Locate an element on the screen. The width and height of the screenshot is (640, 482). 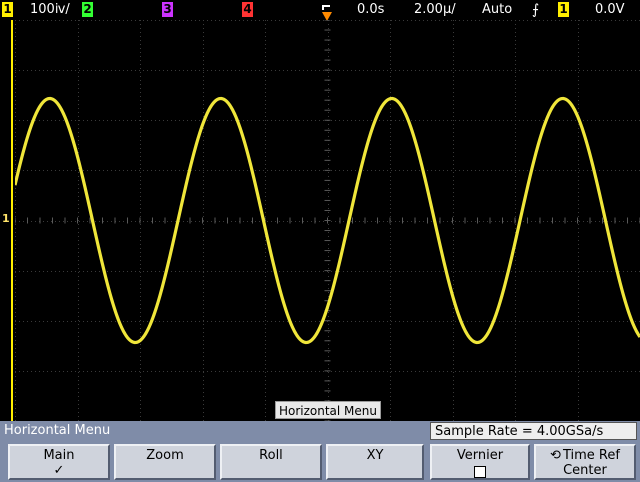
status-bar: 1 100ⅳ/ 2 3 4 0.0s 2.00µ/ Auto ⨍ 1 0.0V is located at coordinates (320, 10).